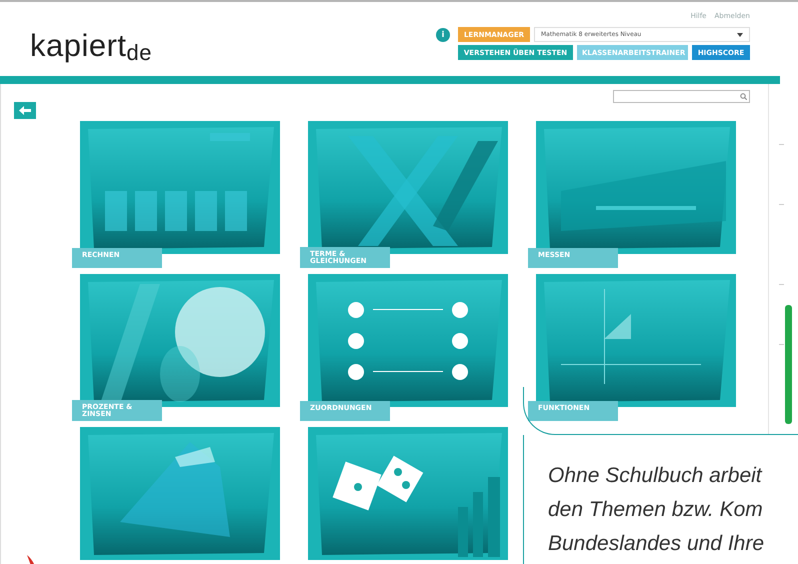 This screenshot has height=564, width=798. I want to click on back-button, so click(25, 110).